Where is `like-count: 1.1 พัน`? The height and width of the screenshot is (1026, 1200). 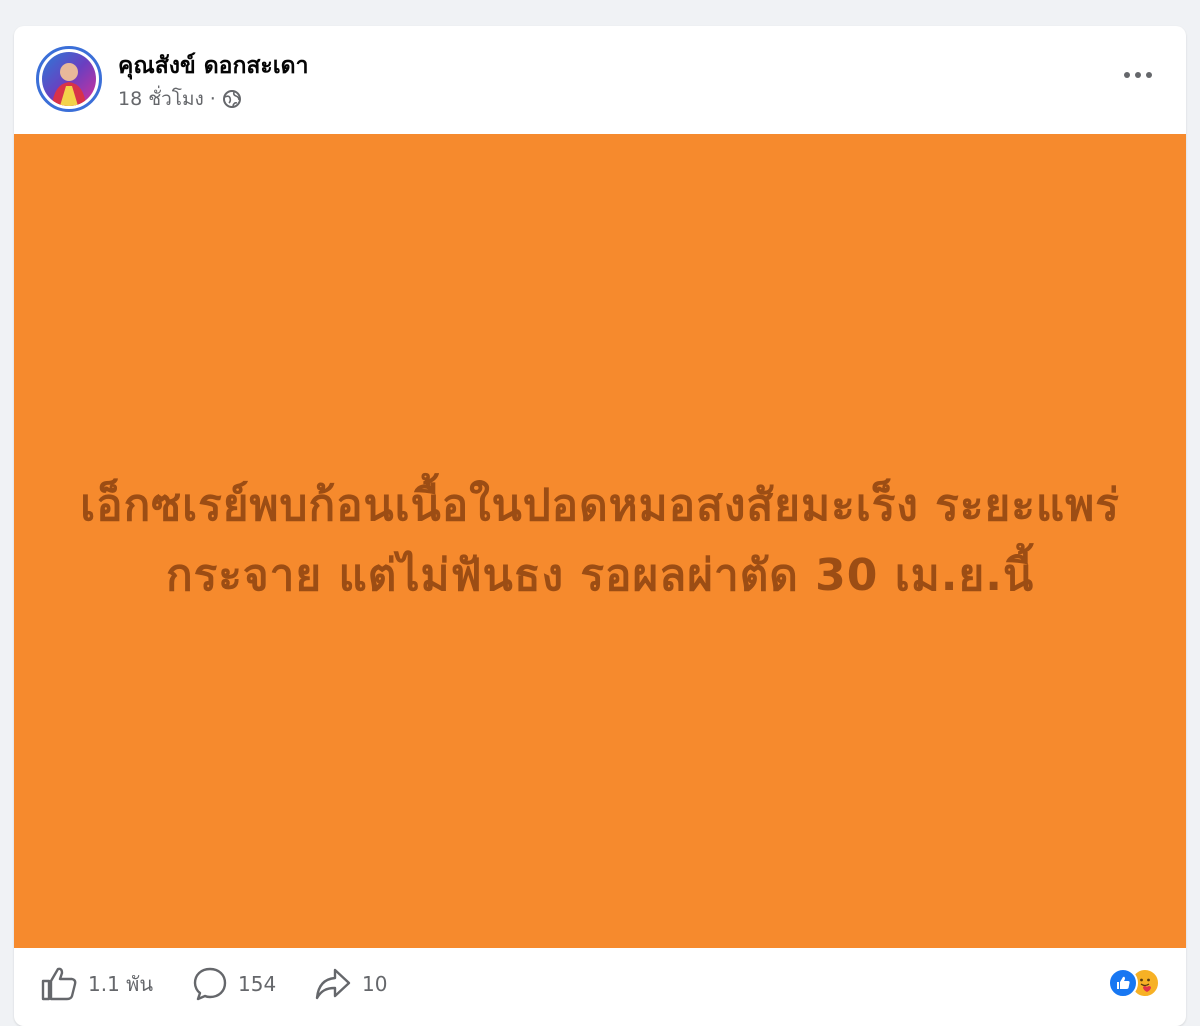
like-count: 1.1 พัน is located at coordinates (121, 984).